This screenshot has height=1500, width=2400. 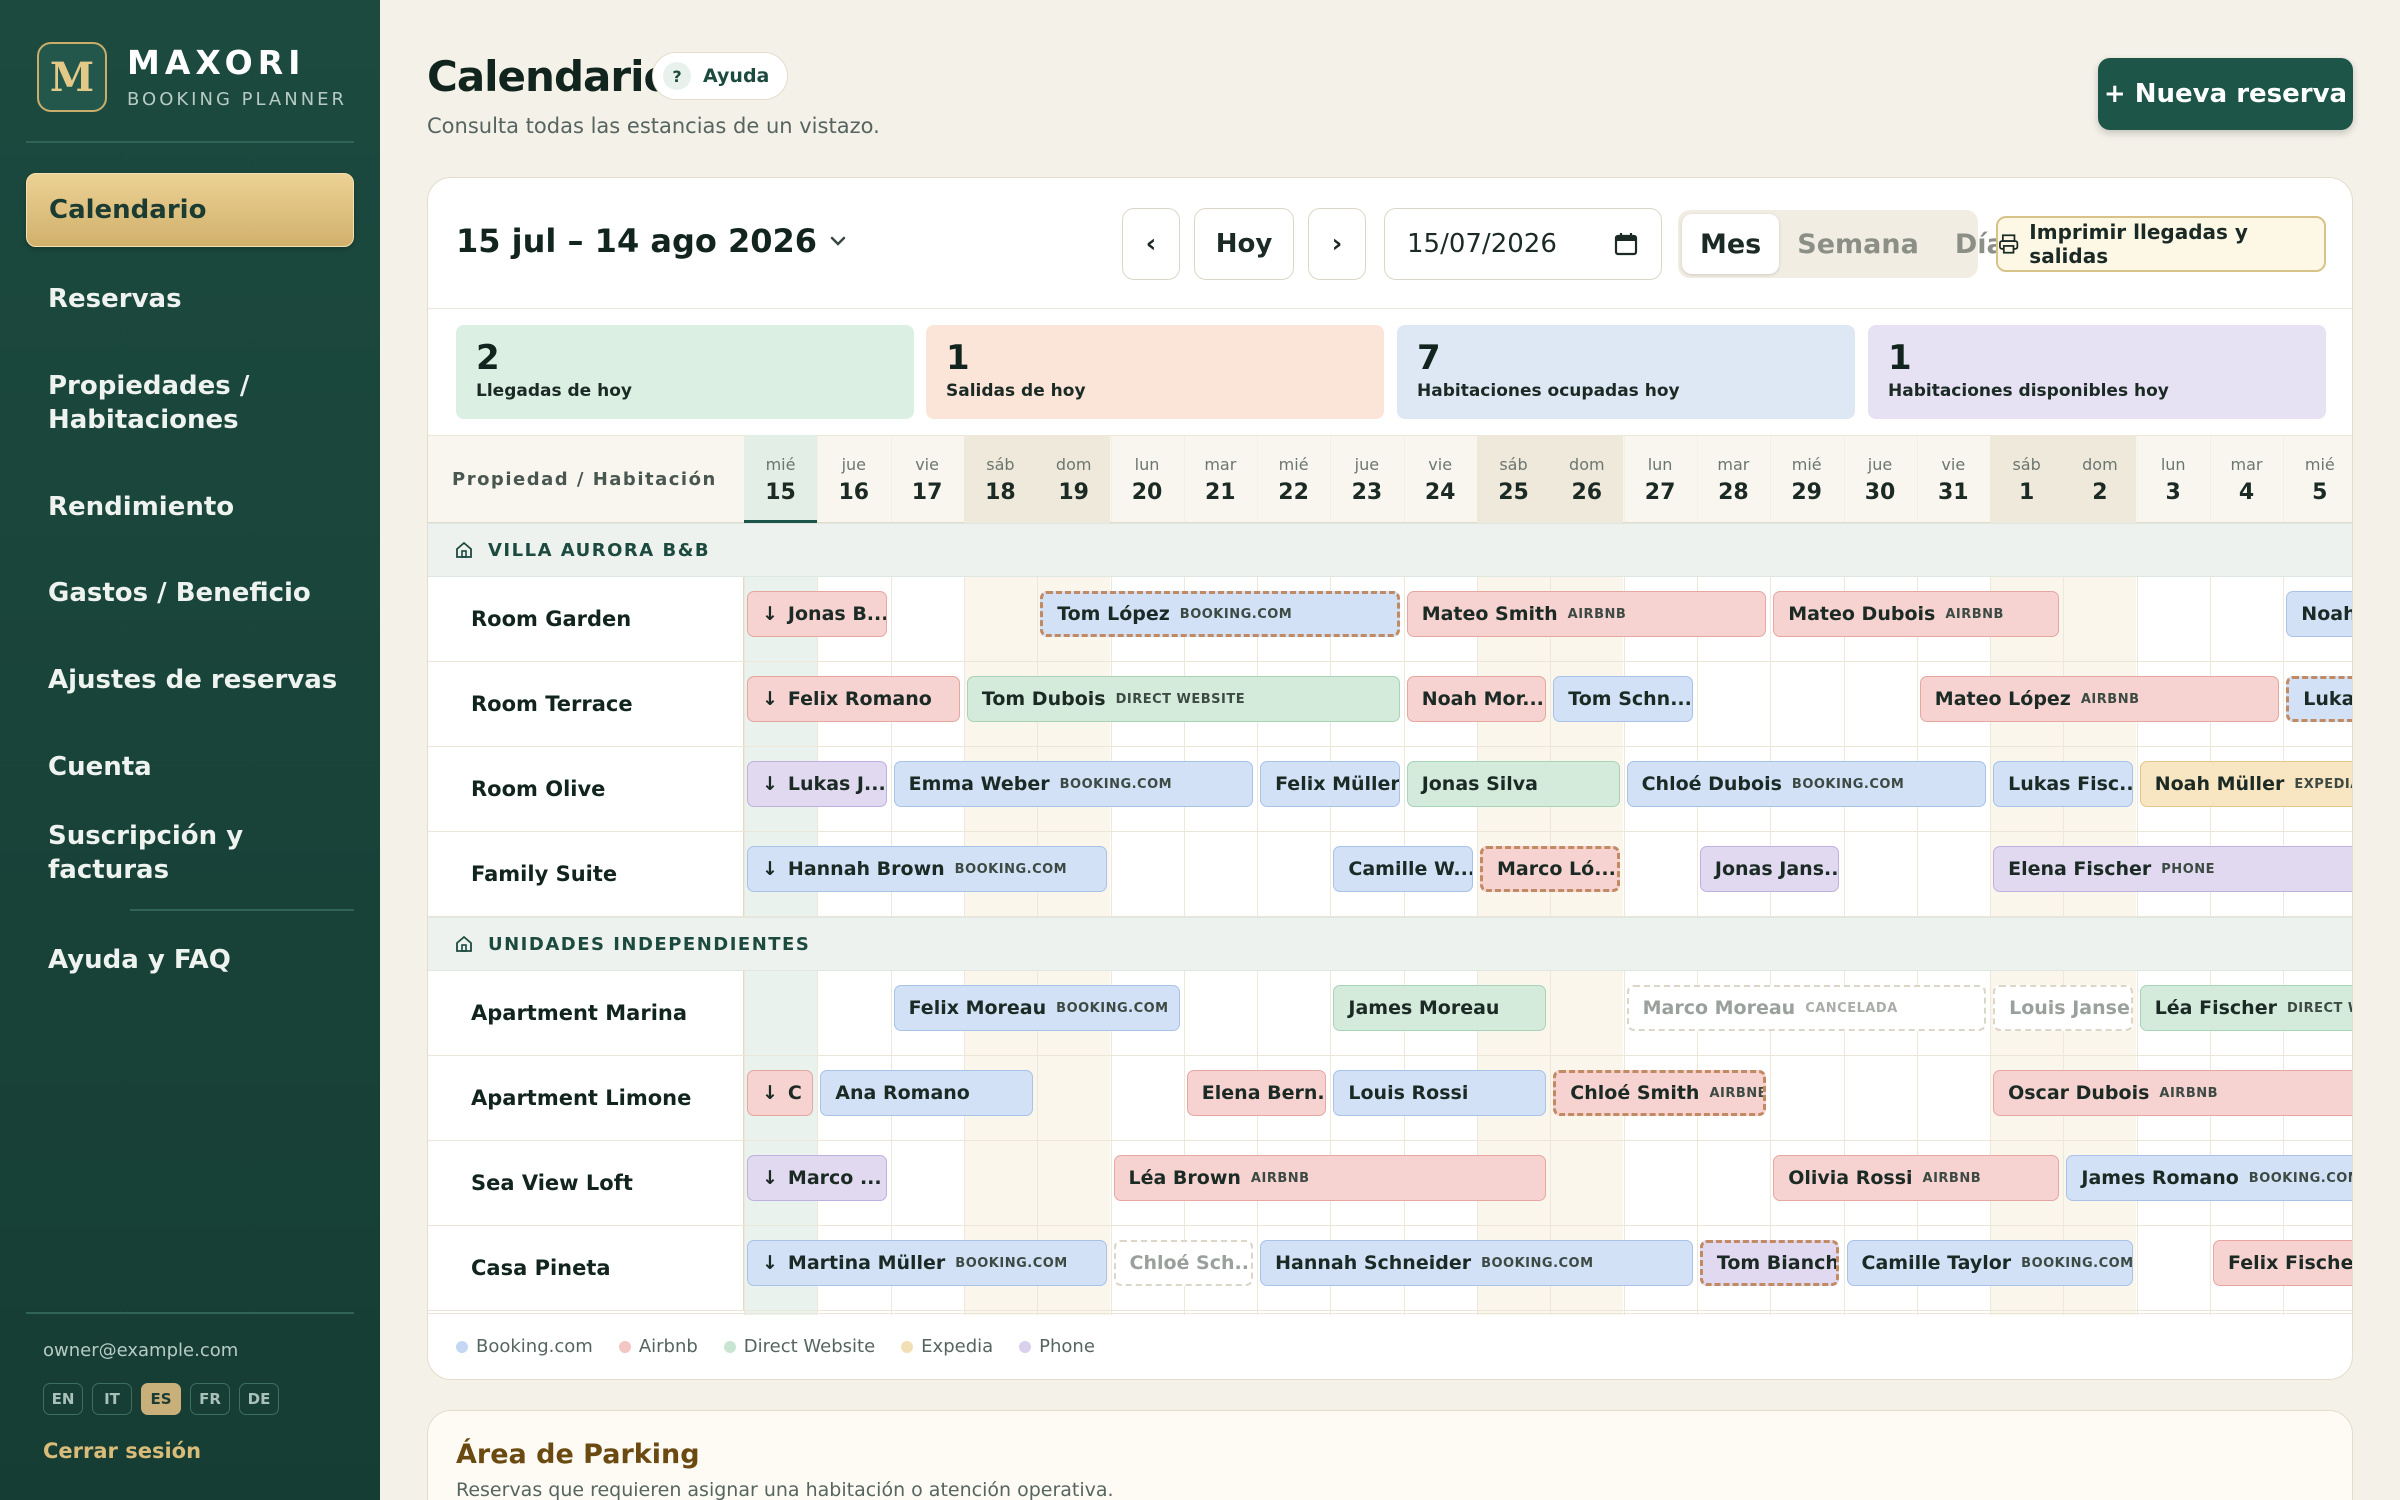 I want to click on day-header-19: dom 19, so click(x=1074, y=479).